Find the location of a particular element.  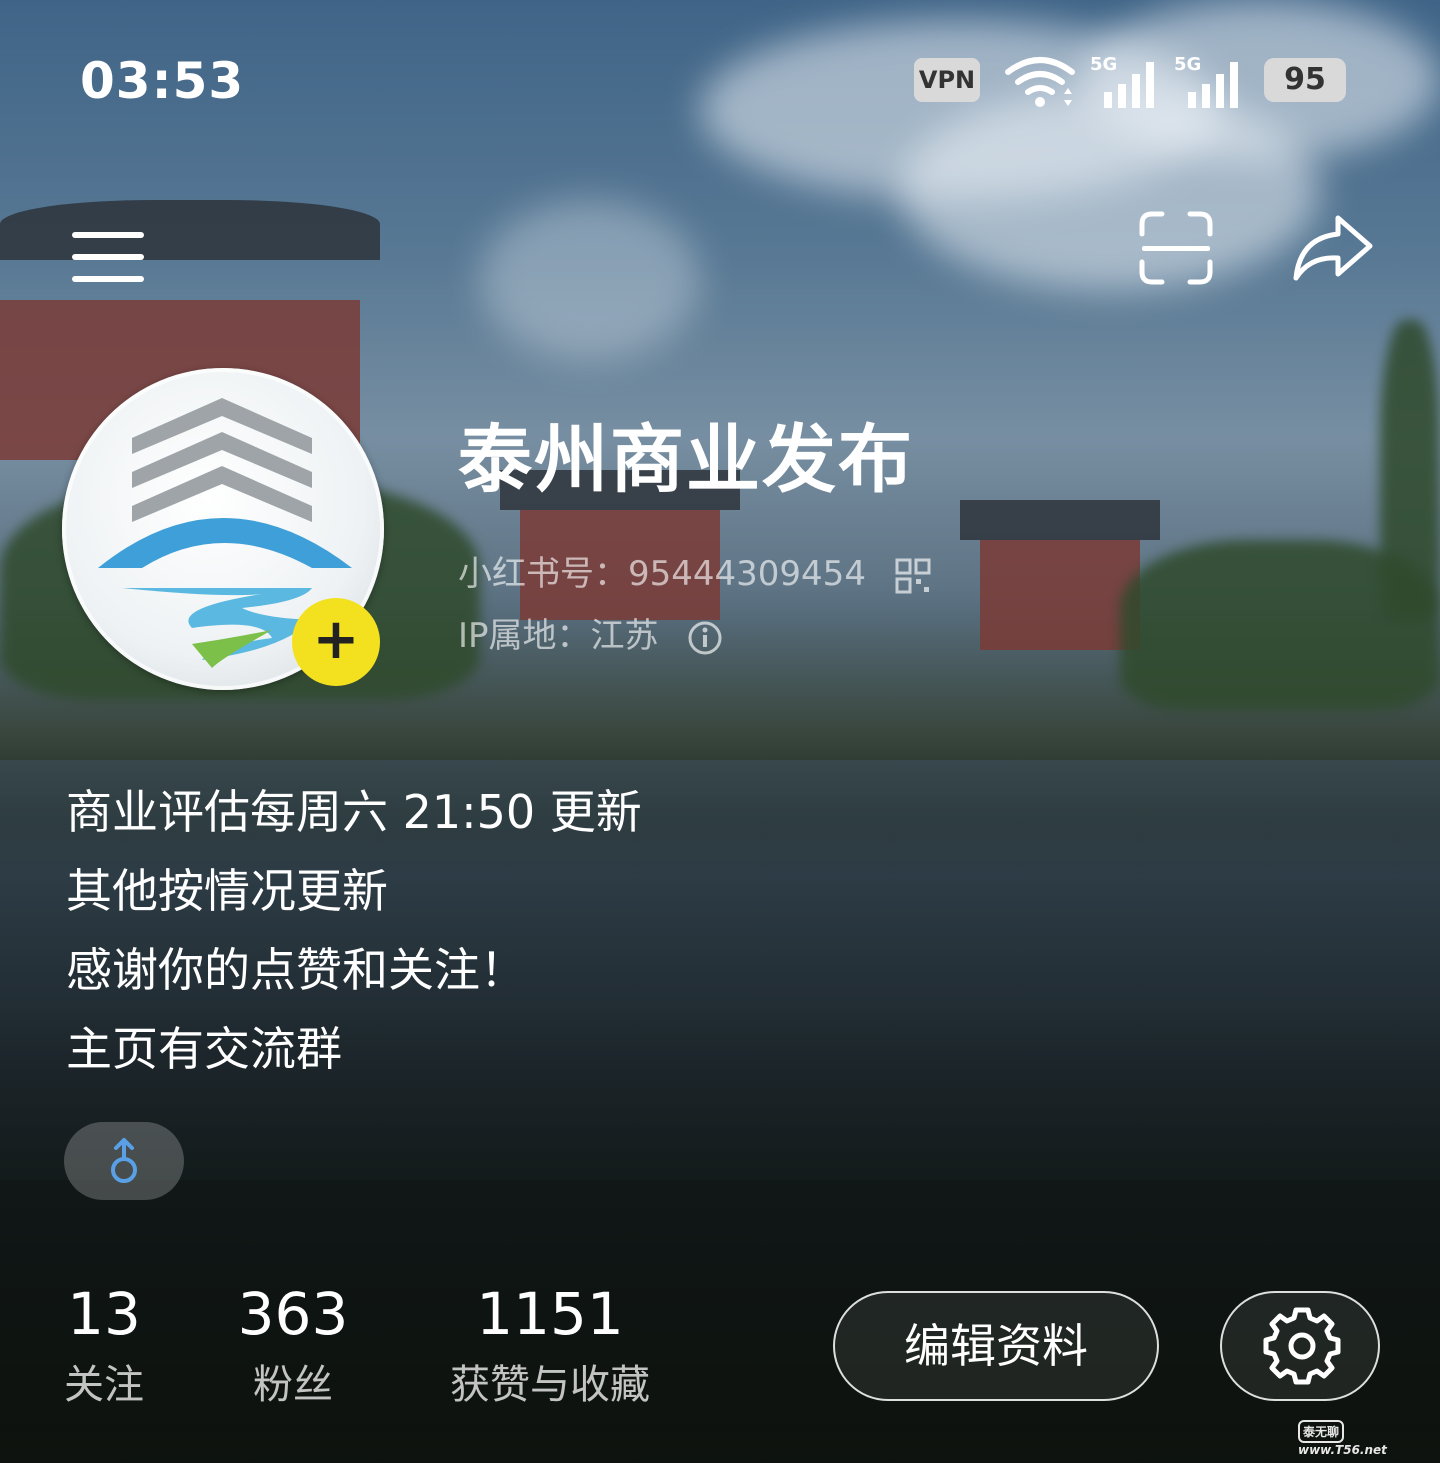

share-icon is located at coordinates (1333, 248).